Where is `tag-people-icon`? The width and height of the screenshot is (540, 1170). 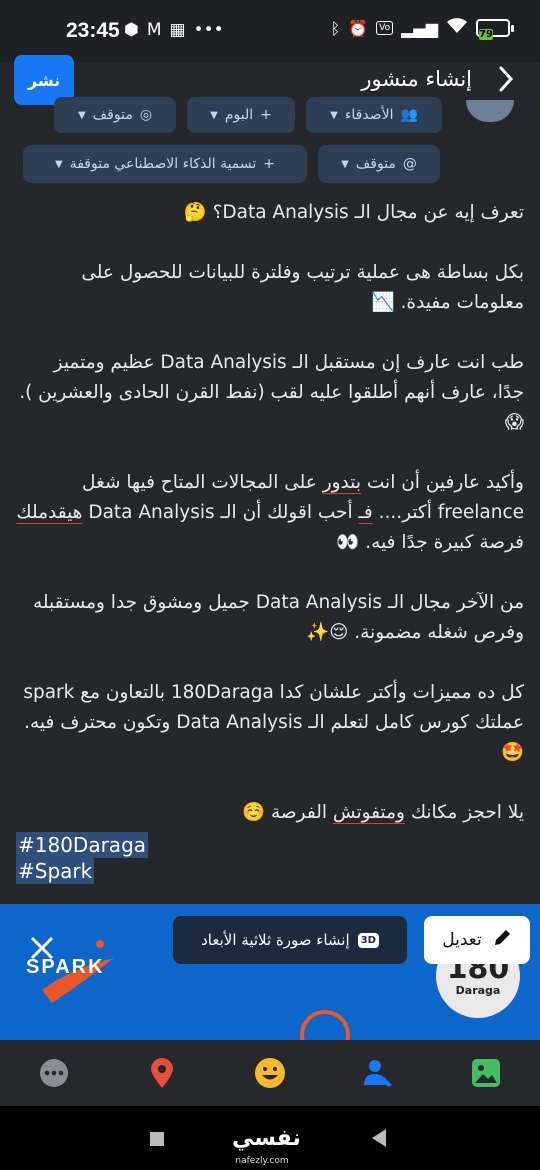 tag-people-icon is located at coordinates (378, 1073).